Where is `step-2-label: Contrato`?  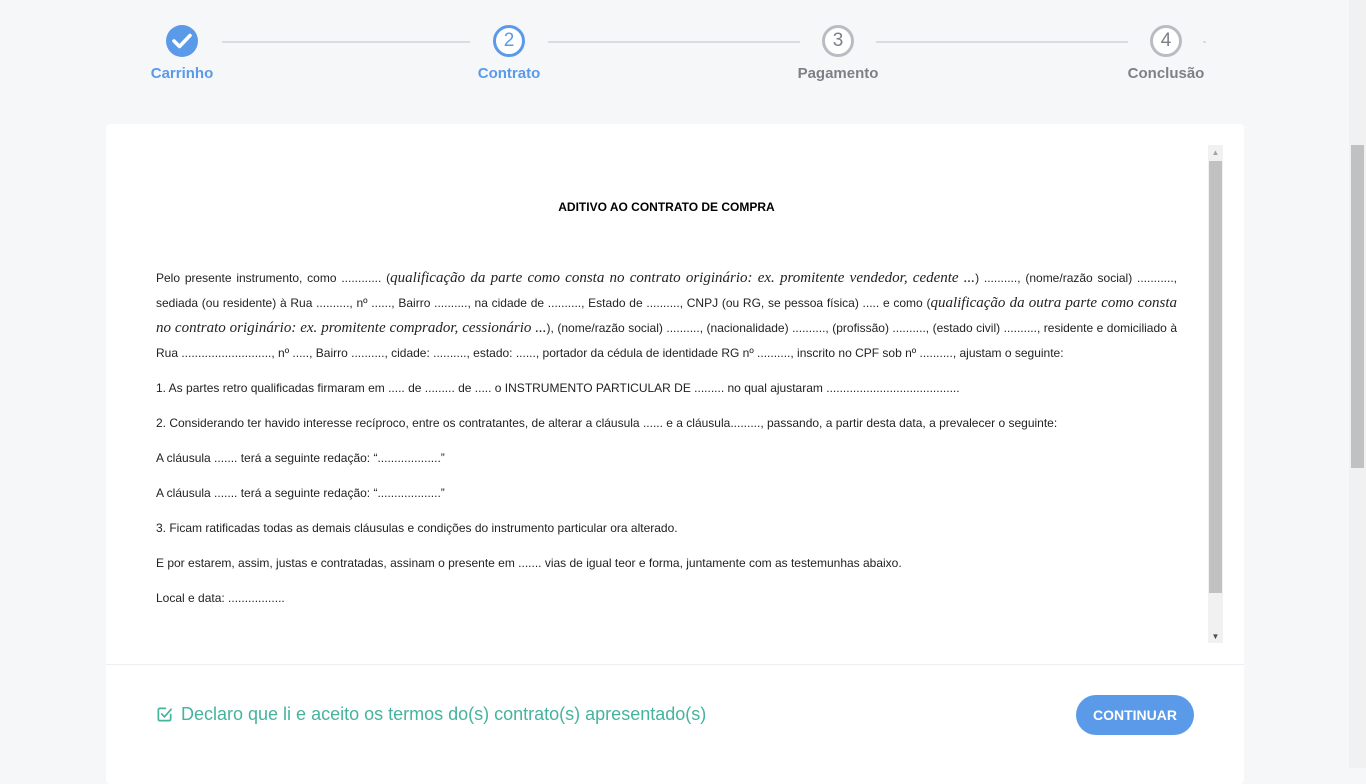
step-2-label: Contrato is located at coordinates (509, 73).